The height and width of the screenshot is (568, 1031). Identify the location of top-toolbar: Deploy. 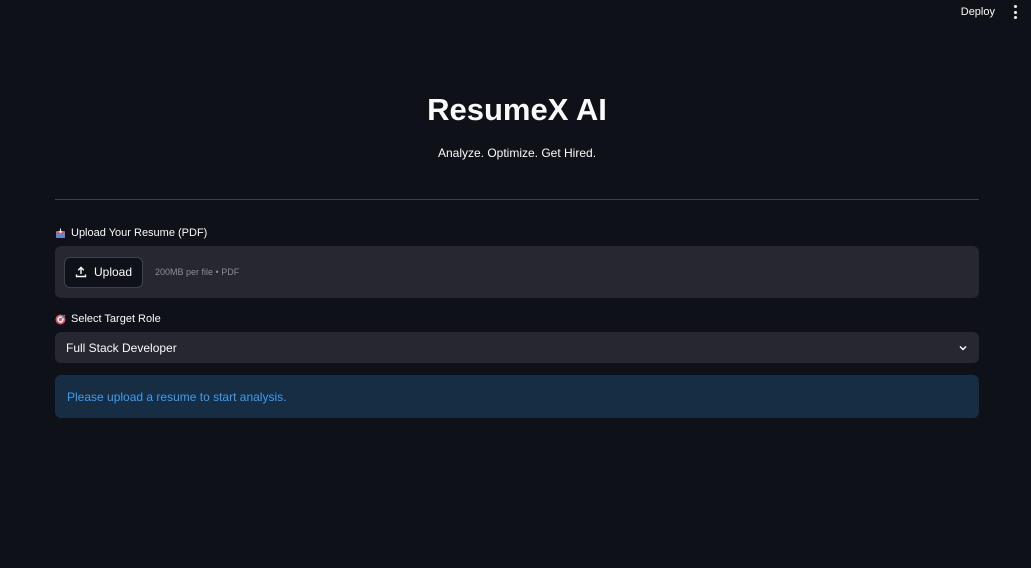
(994, 12).